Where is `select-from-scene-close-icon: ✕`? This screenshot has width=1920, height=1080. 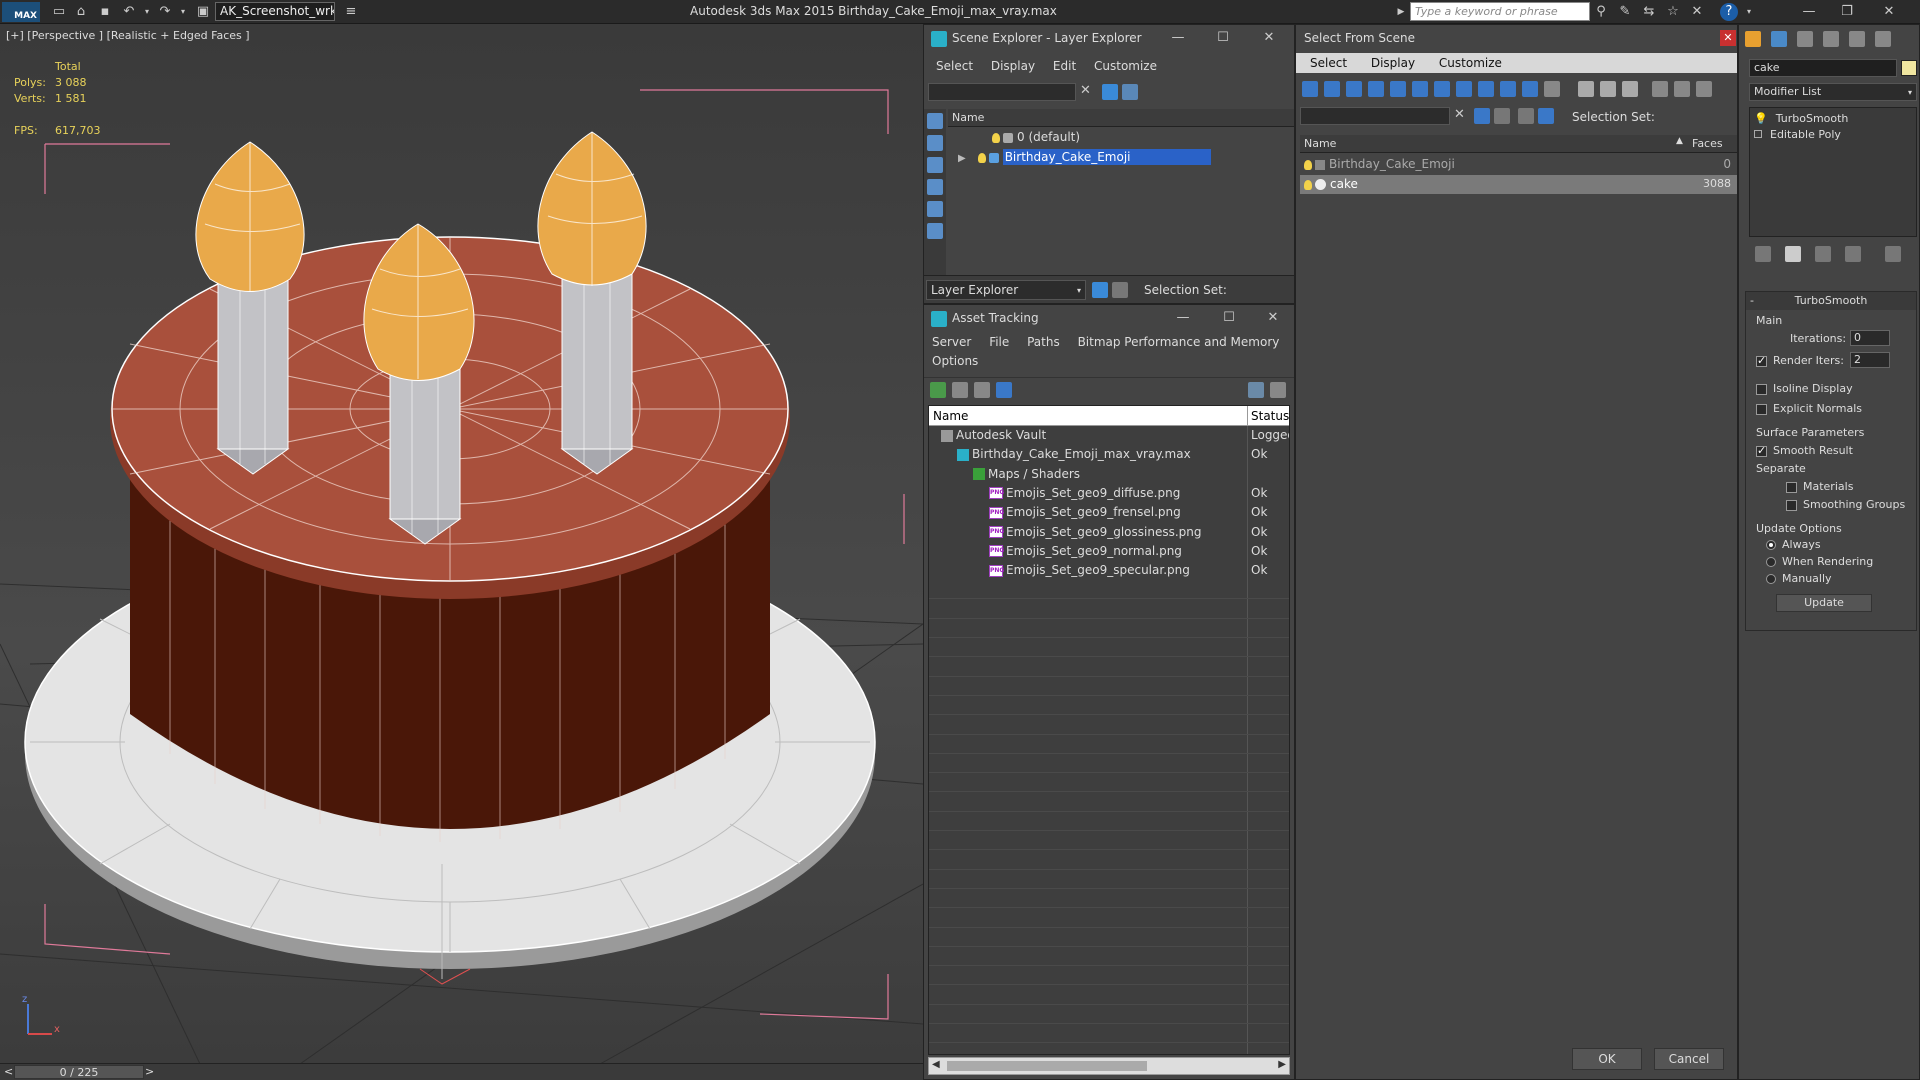 select-from-scene-close-icon: ✕ is located at coordinates (1728, 38).